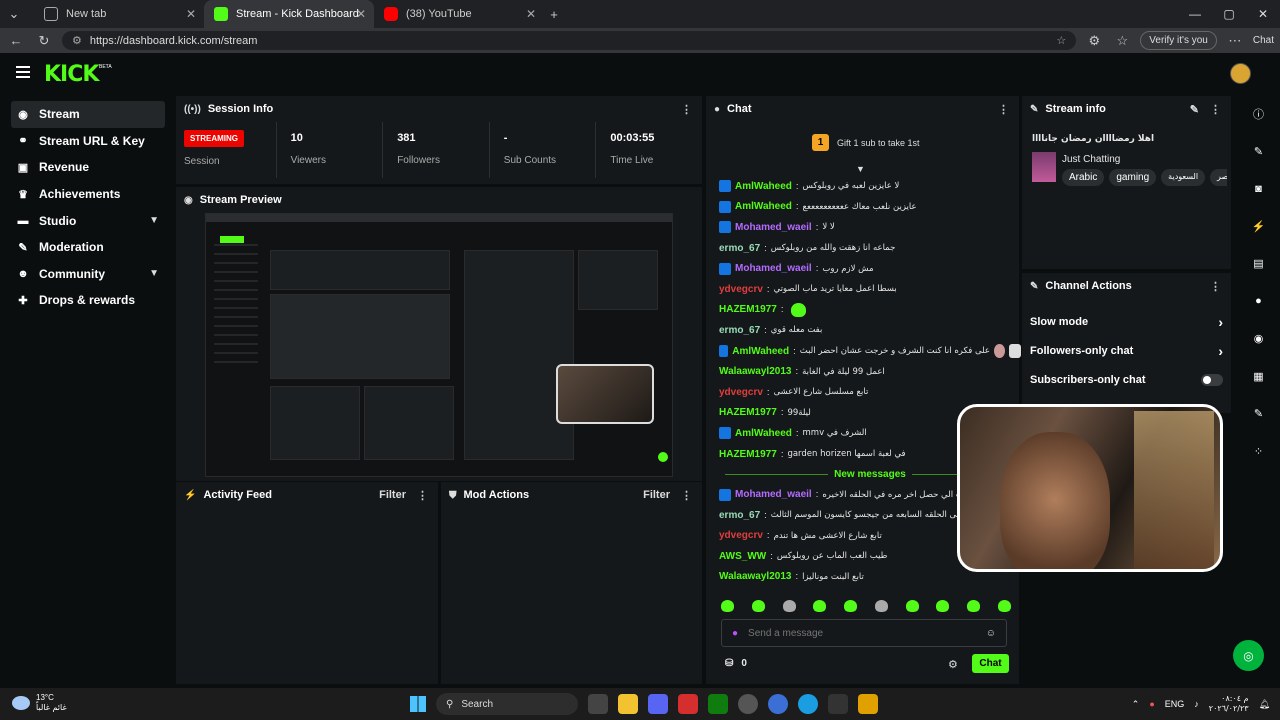  I want to click on broadcast-icon: ◉, so click(1258, 339).